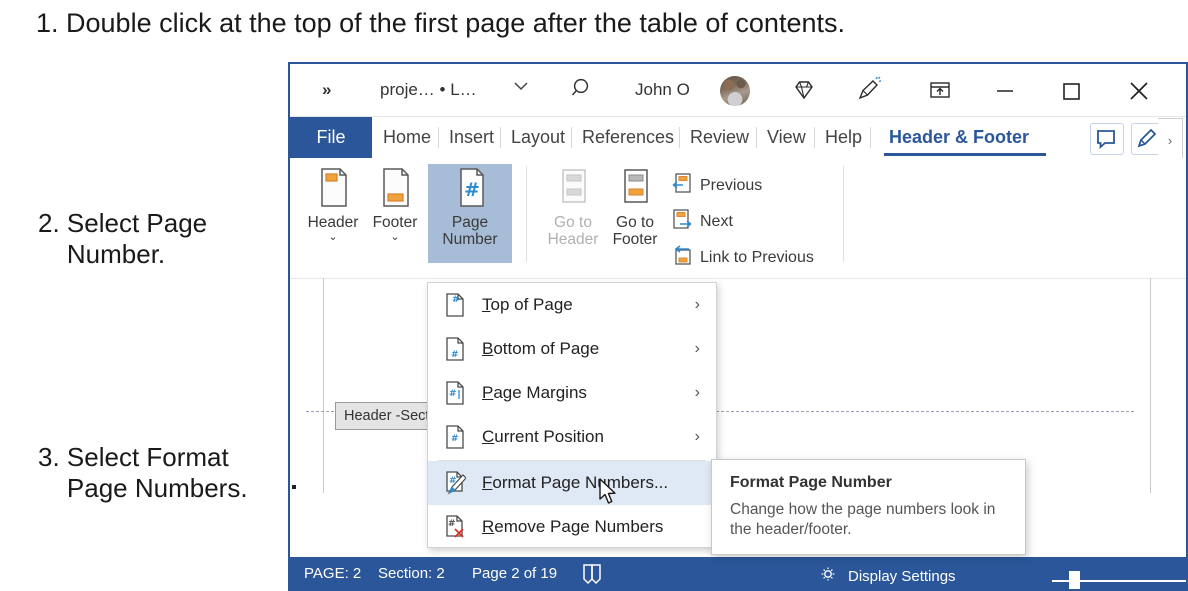 Image resolution: width=1188 pixels, height=591 pixels. What do you see at coordinates (333, 222) in the screenshot?
I see `header-button-label: Header` at bounding box center [333, 222].